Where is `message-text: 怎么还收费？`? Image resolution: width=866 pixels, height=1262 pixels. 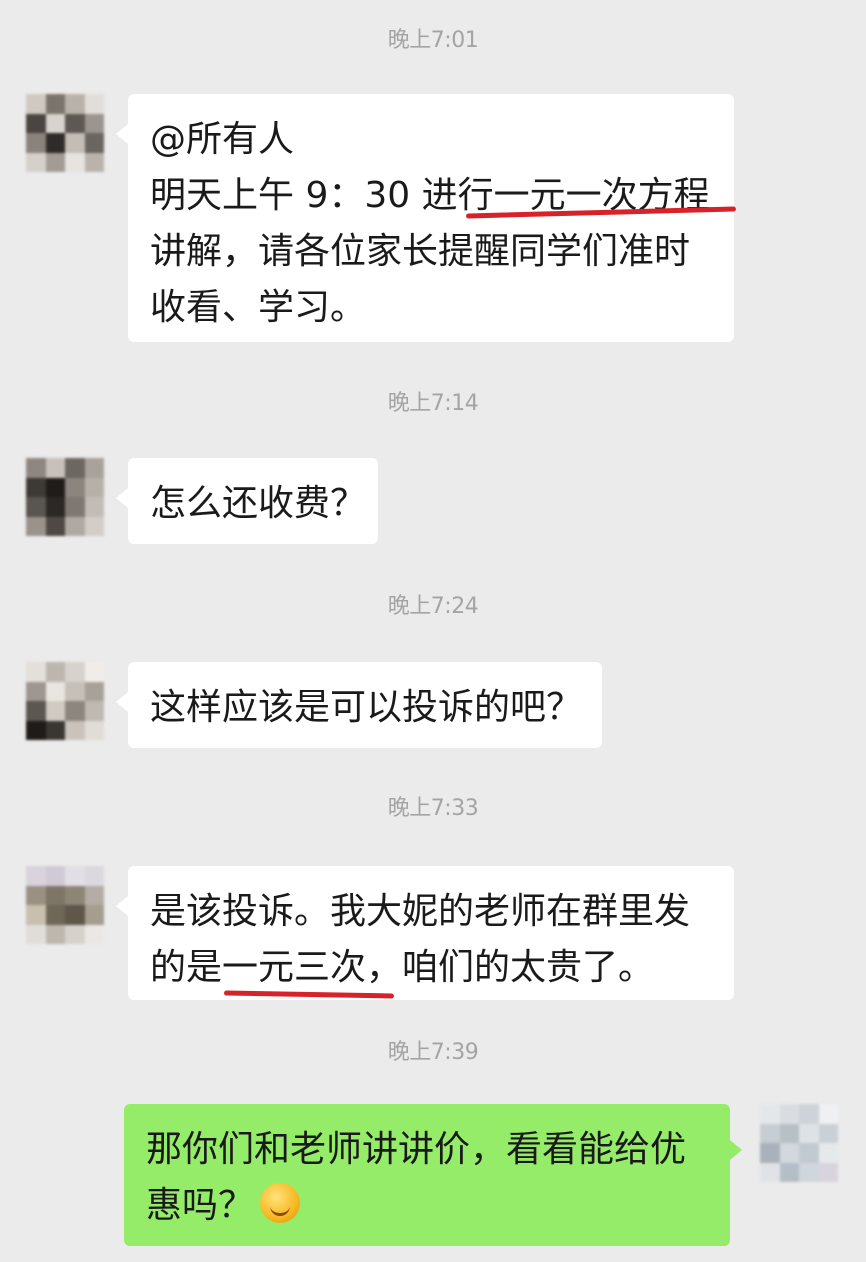 message-text: 怎么还收费？ is located at coordinates (258, 503).